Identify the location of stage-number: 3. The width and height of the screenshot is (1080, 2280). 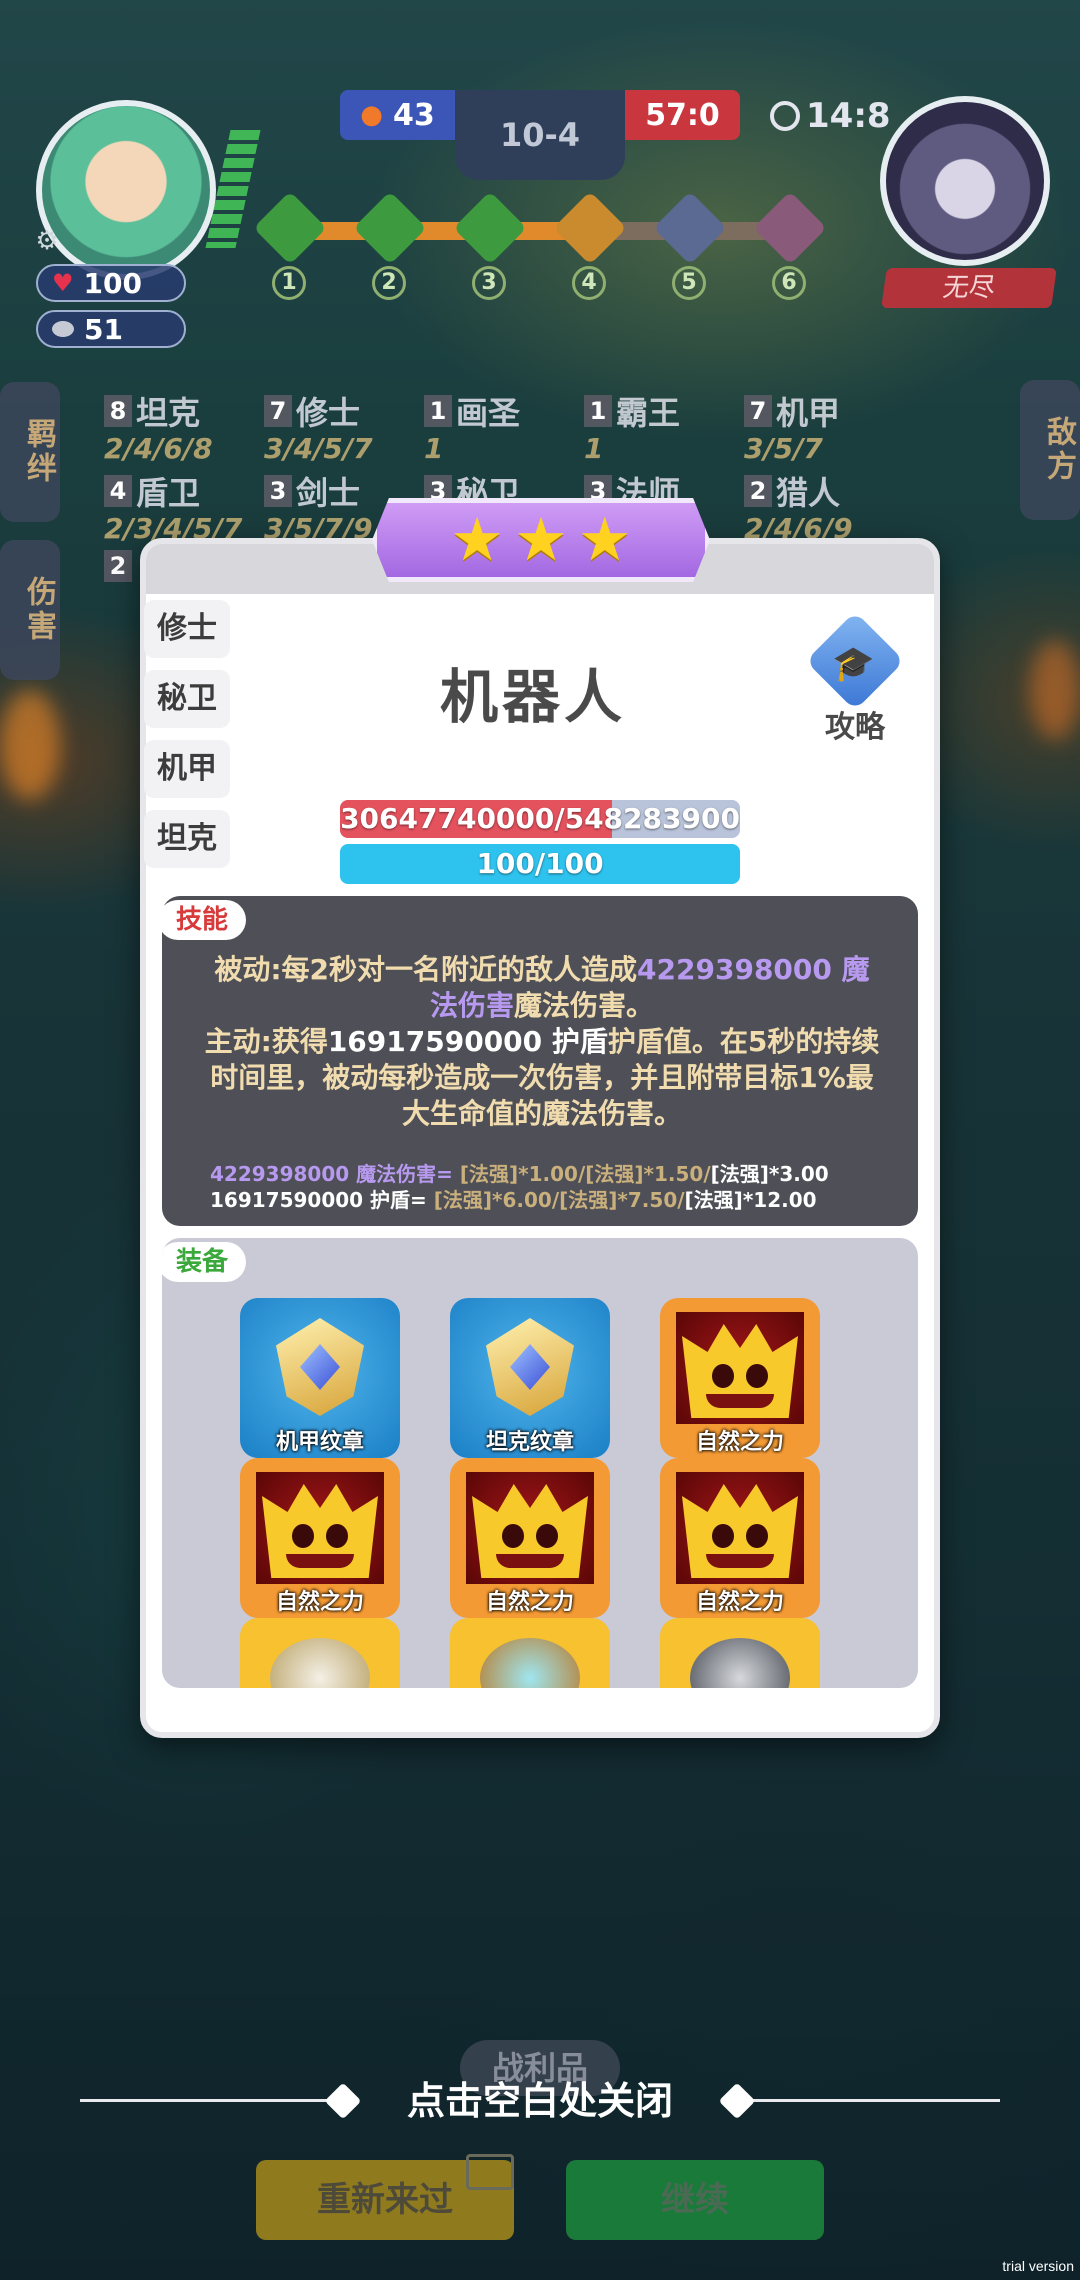
(489, 283).